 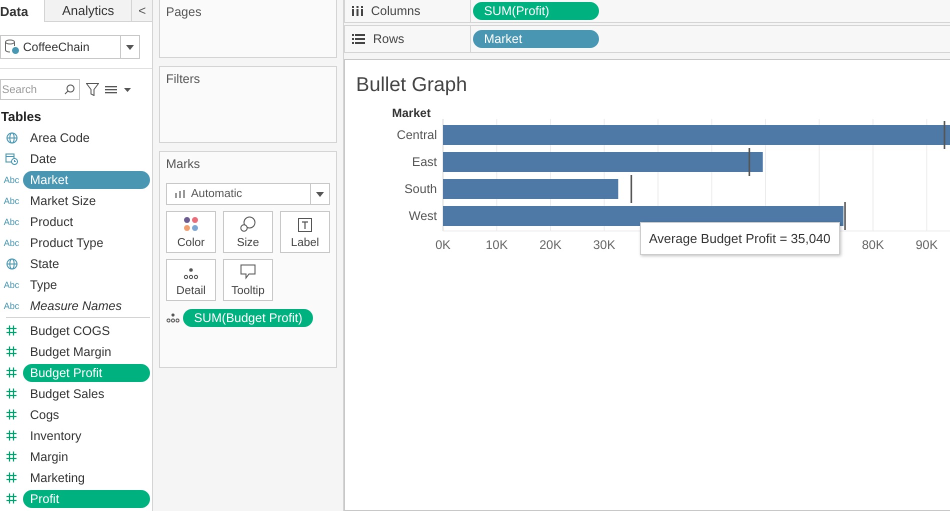 What do you see at coordinates (86, 457) in the screenshot?
I see `field-item: Margin` at bounding box center [86, 457].